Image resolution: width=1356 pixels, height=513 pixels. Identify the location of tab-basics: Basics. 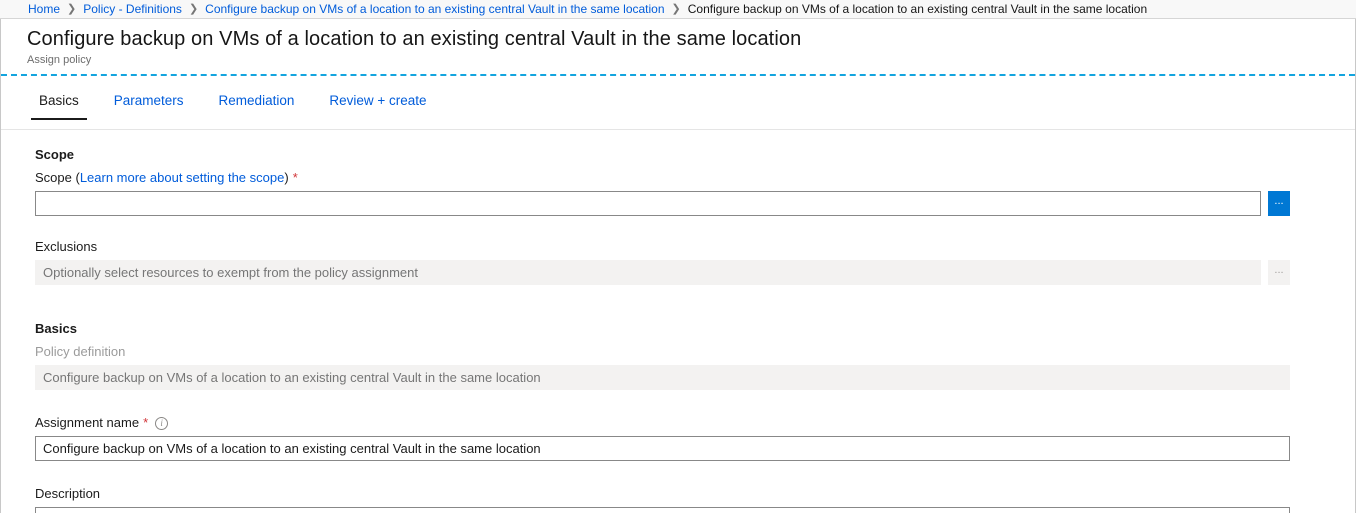
(59, 106).